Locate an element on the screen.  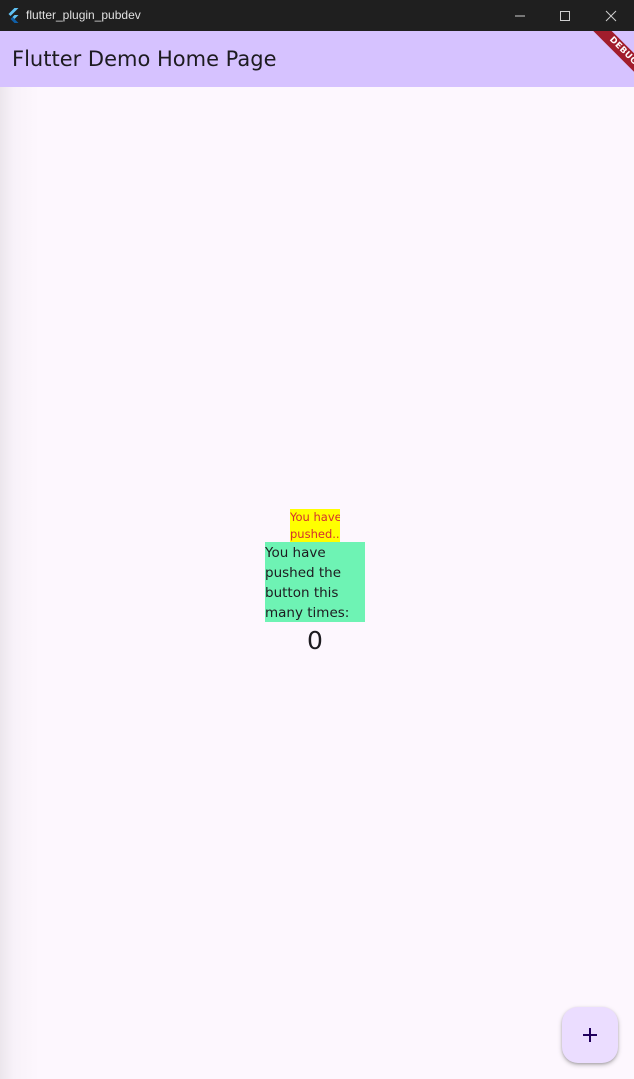
truncated-label-line-1: You have is located at coordinates (315, 517).